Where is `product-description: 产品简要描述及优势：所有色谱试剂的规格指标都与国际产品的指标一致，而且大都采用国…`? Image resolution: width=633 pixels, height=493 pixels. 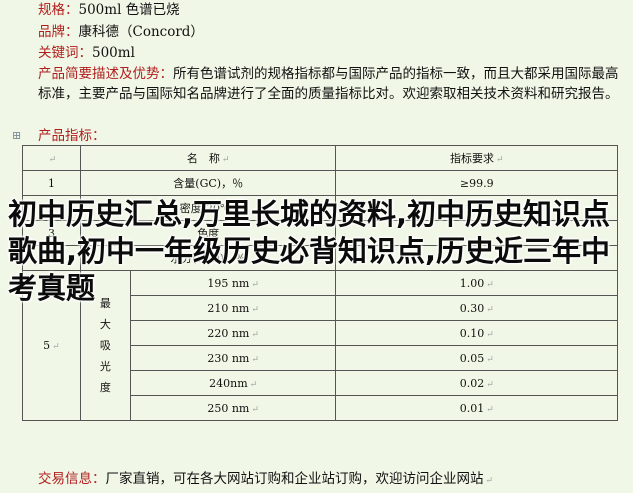 product-description: 产品简要描述及优势：所有色谱试剂的规格指标都与国际产品的指标一致，而且大都采用国… is located at coordinates (330, 84).